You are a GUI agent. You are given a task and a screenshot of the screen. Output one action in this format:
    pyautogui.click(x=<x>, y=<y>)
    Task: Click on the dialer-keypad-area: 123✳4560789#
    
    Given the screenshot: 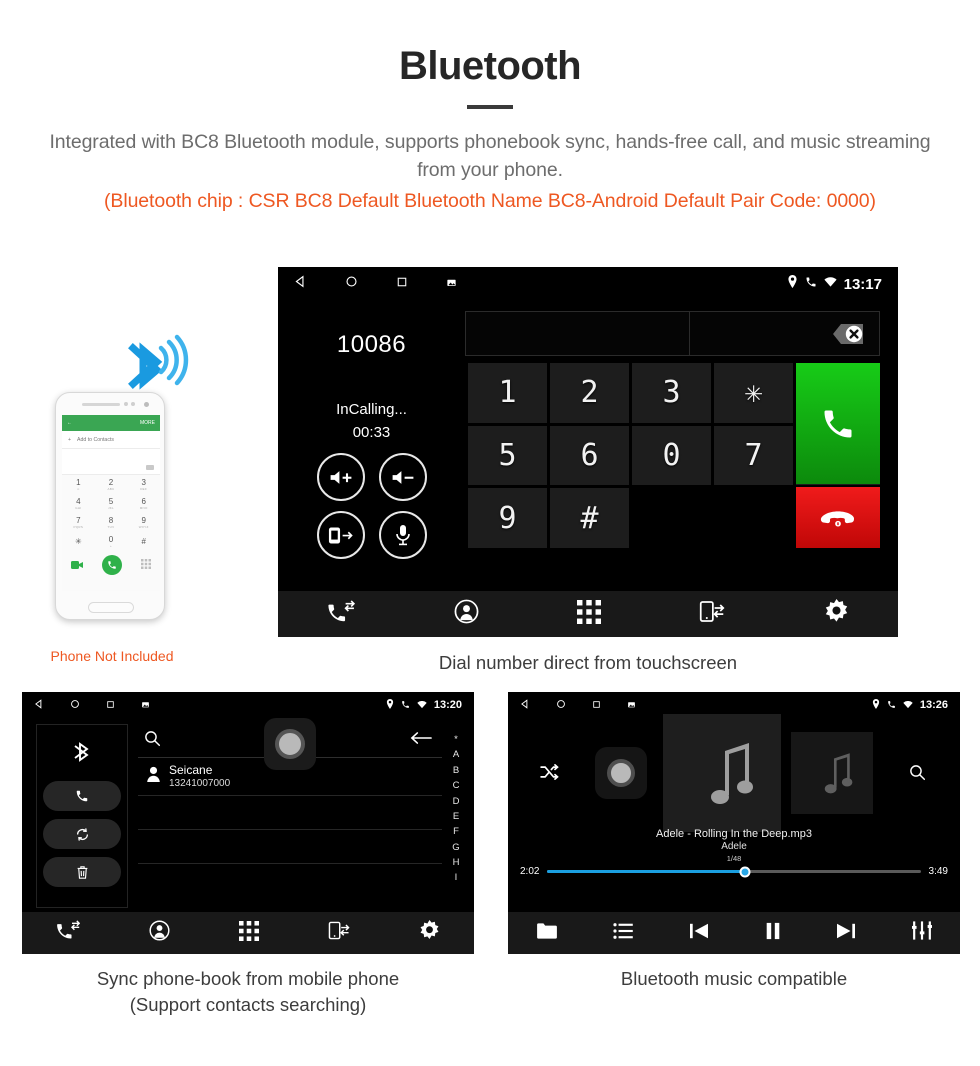 What is the action you would take?
    pyautogui.click(x=681, y=446)
    